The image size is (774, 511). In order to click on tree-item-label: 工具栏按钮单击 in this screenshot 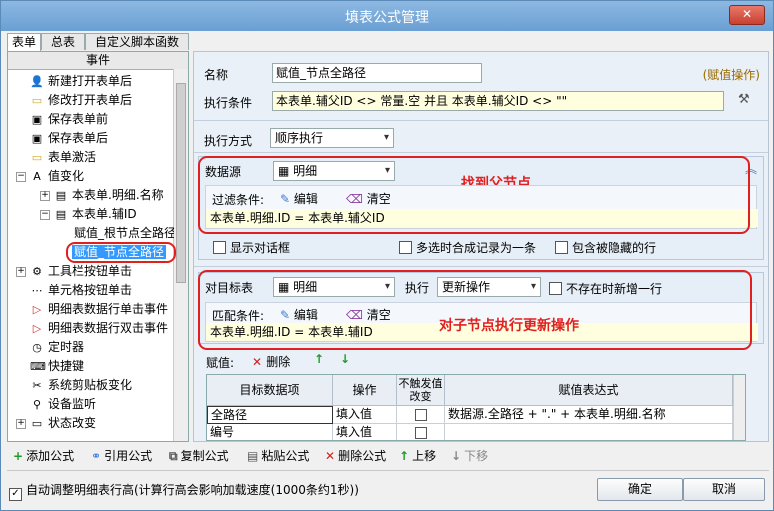, I will do `click(90, 271)`.